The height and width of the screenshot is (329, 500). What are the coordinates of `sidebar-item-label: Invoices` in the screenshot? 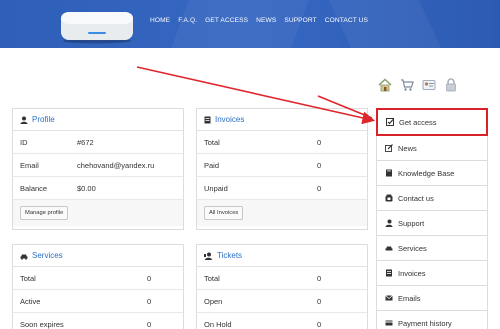 It's located at (412, 273).